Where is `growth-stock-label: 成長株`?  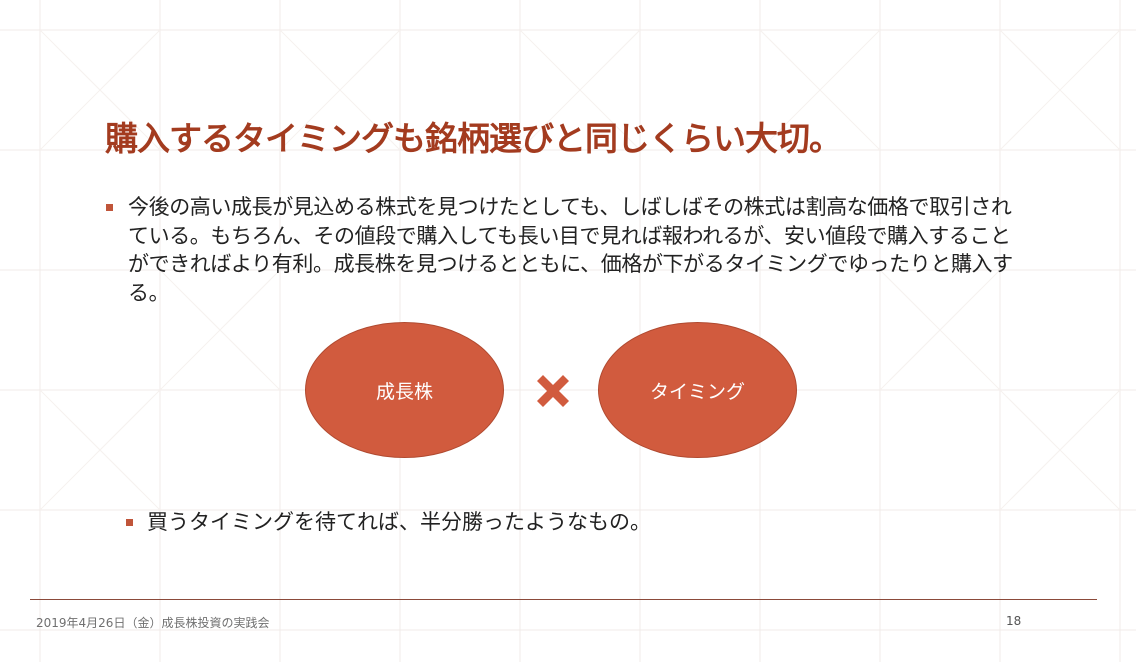 growth-stock-label: 成長株 is located at coordinates (404, 391).